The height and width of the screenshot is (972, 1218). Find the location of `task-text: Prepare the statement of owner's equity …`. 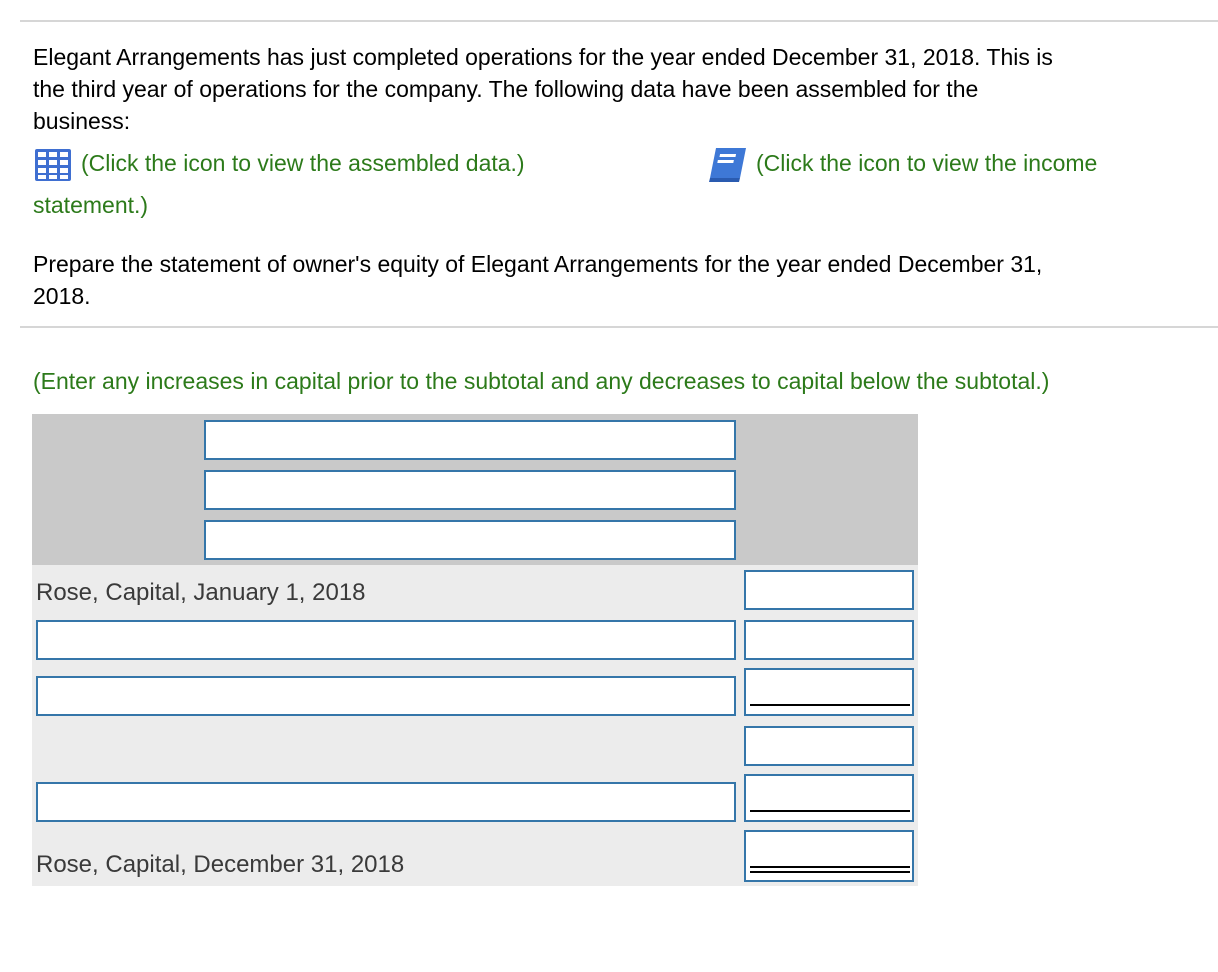

task-text: Prepare the statement of owner's equity … is located at coordinates (537, 280).